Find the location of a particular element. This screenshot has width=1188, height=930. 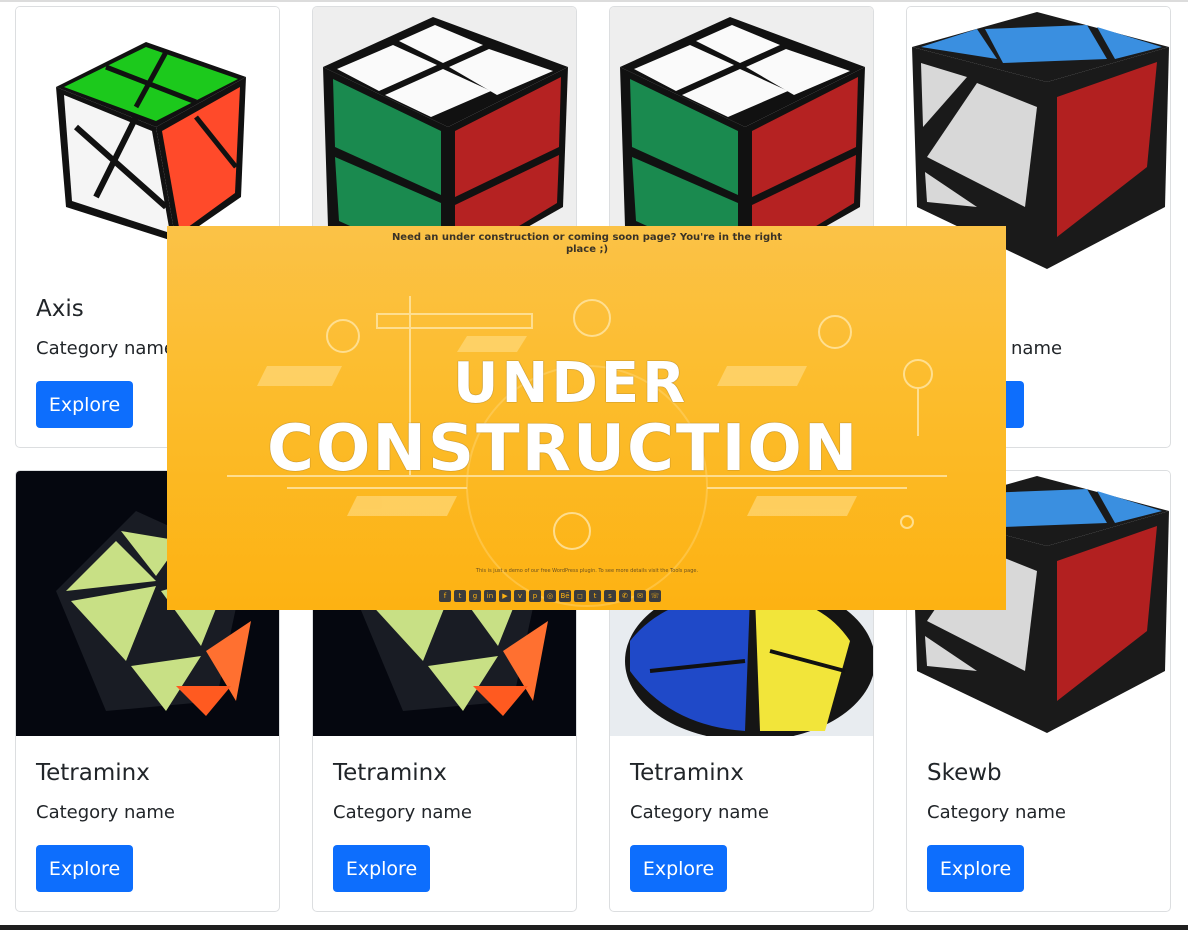

top-divider is located at coordinates (594, 1).